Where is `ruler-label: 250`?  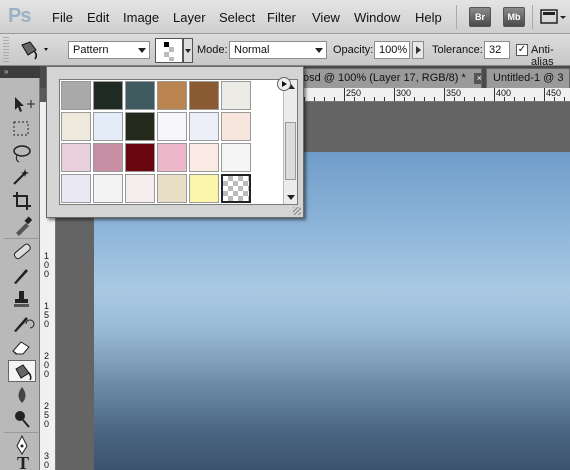
ruler-label: 250 is located at coordinates (354, 93).